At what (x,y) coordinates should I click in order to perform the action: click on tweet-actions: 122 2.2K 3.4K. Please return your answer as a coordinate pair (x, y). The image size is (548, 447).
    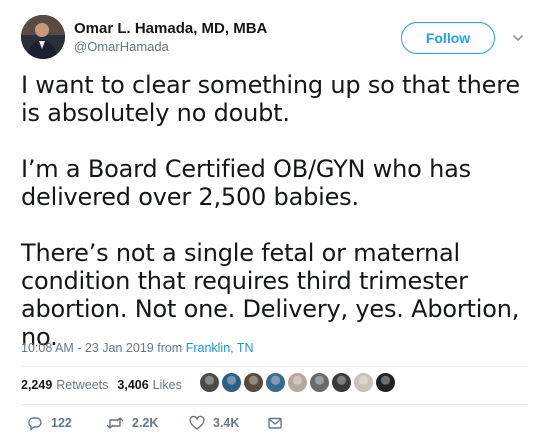
    Looking at the image, I should click on (155, 423).